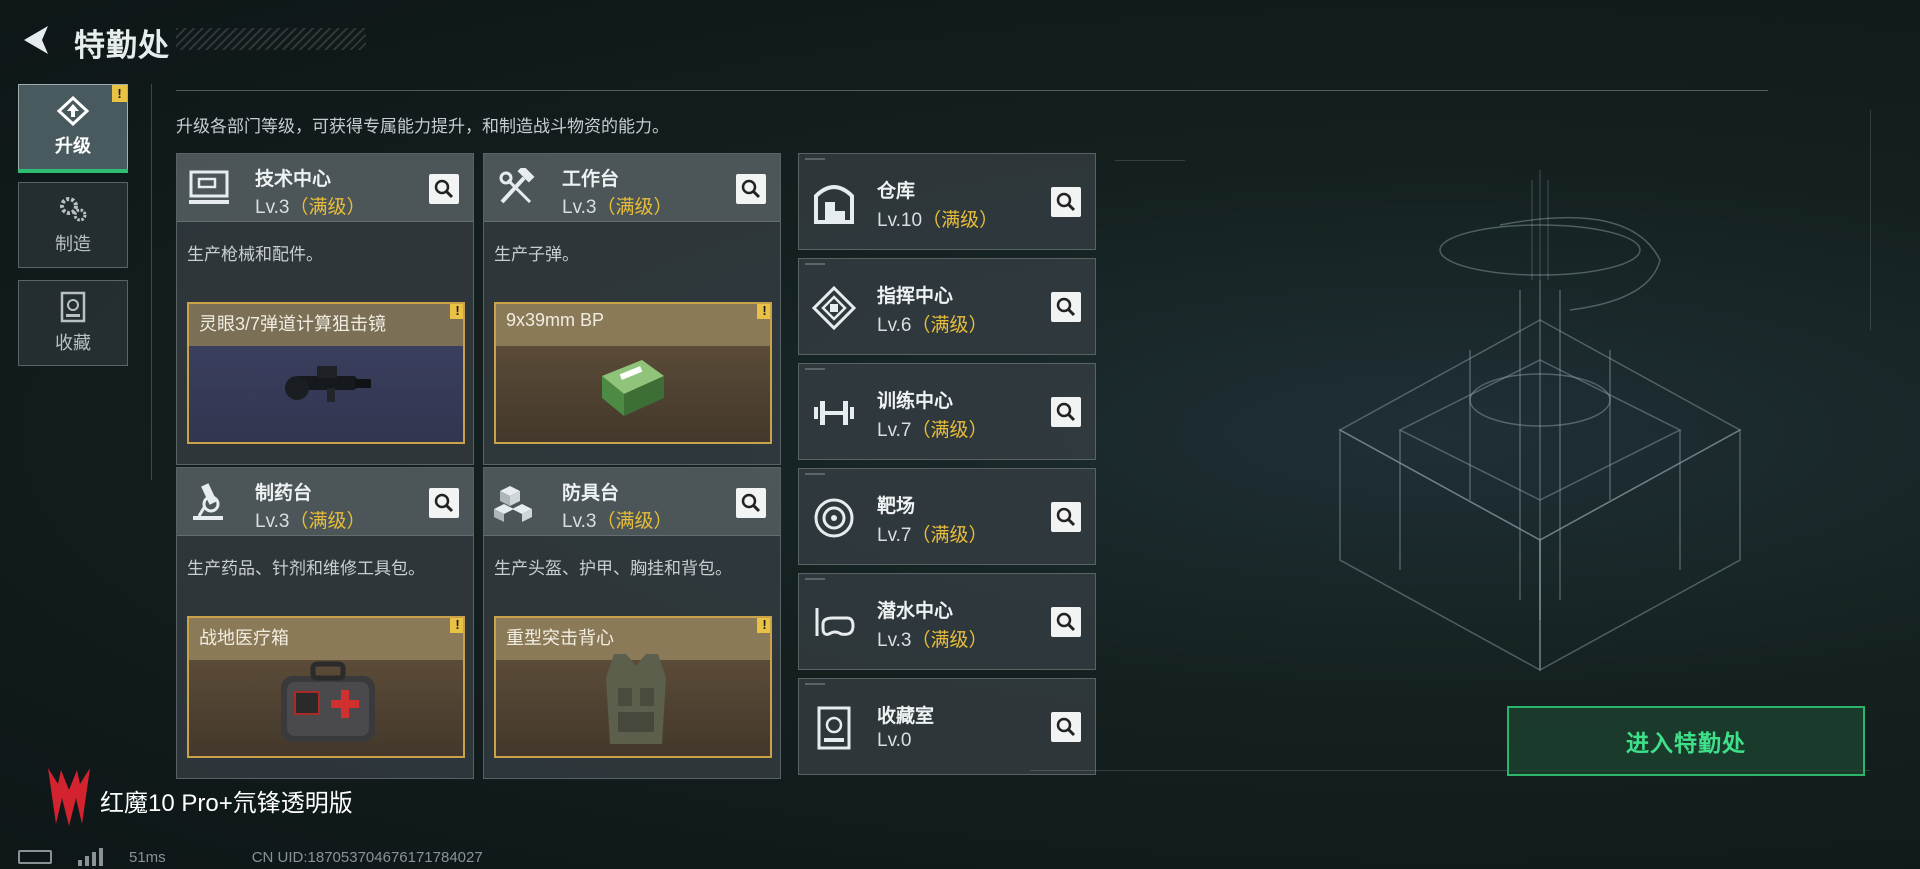  Describe the element at coordinates (932, 325) in the screenshot. I see `facility-level: Lv.6（满级）` at that location.